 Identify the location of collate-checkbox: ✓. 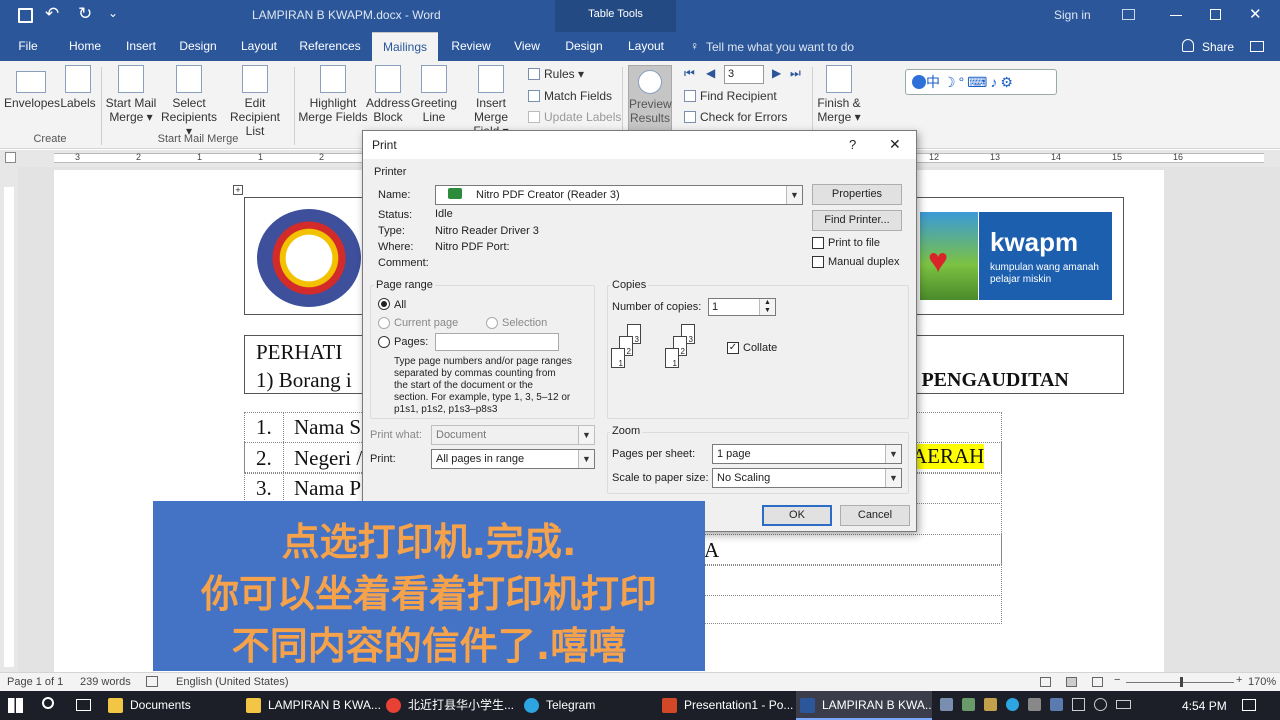
(733, 348).